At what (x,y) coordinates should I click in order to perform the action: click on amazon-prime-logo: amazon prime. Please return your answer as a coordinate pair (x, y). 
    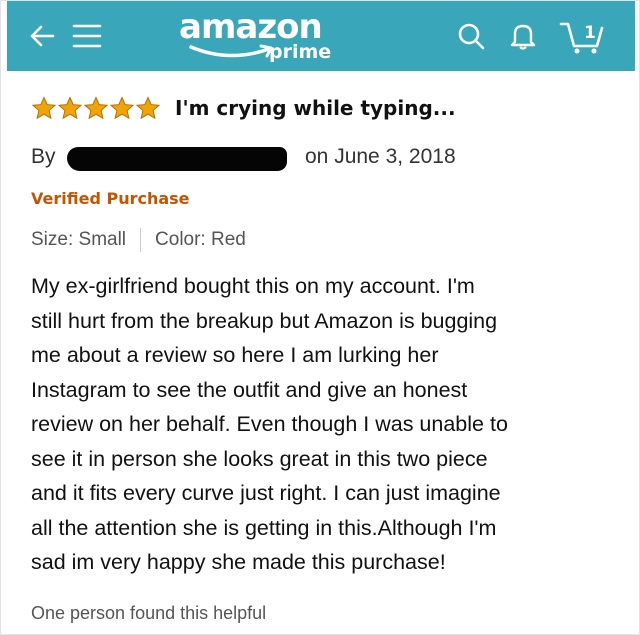
    Looking at the image, I should click on (238, 36).